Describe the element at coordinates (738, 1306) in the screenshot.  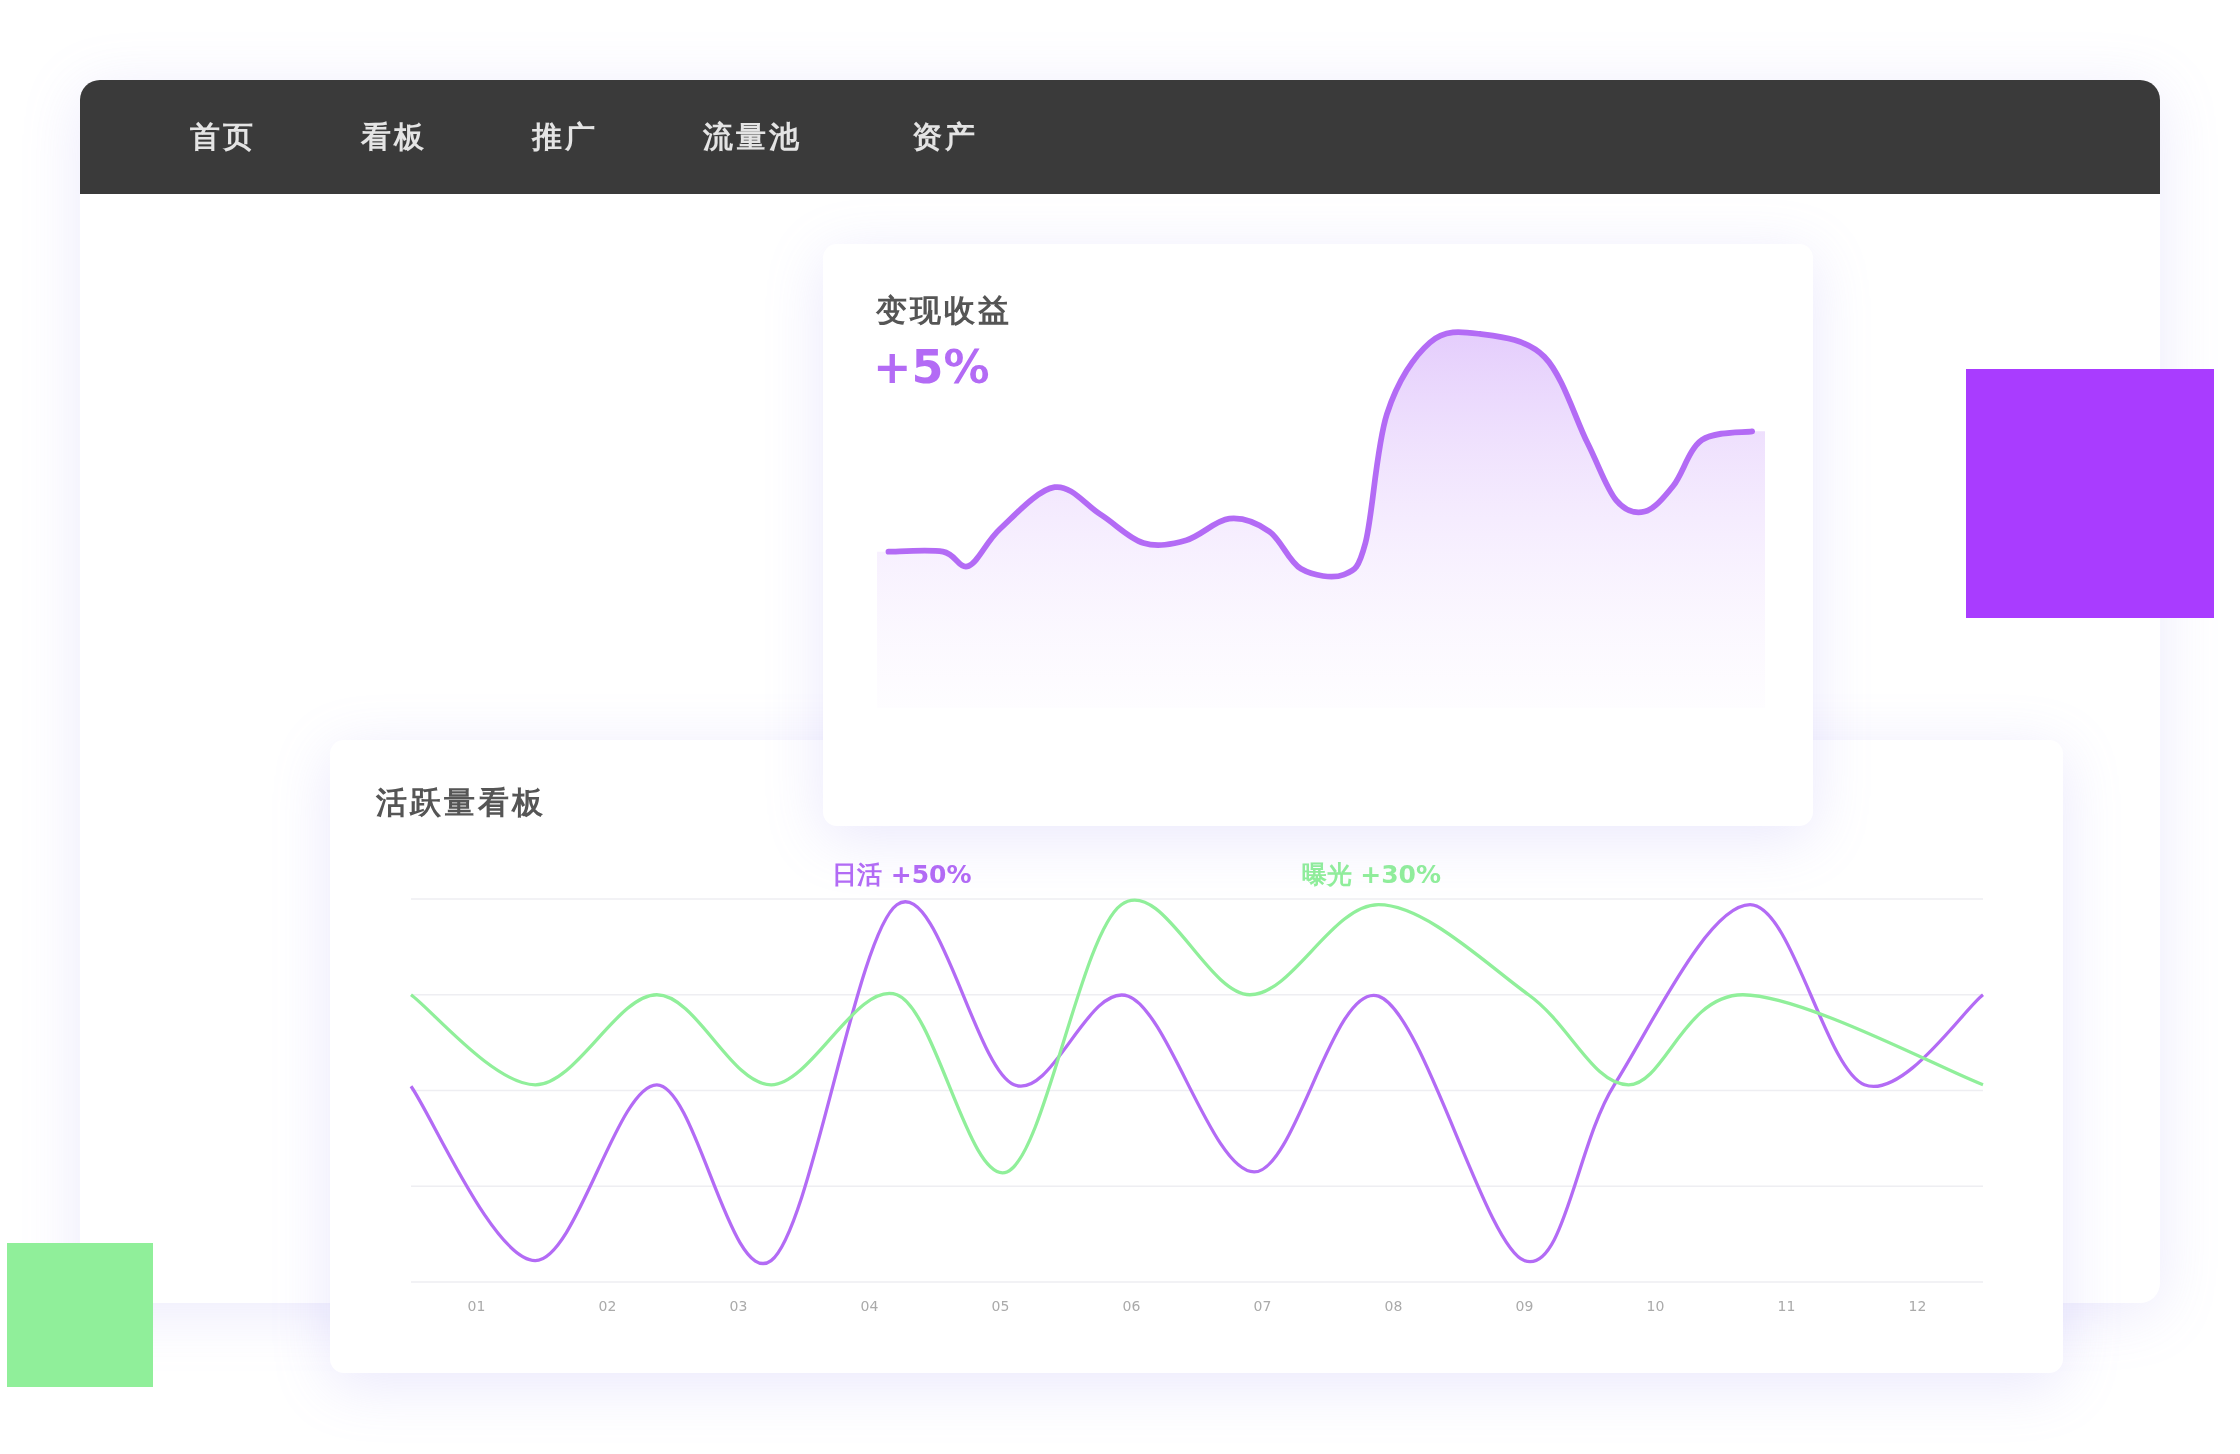
I see `axis-label: 03` at that location.